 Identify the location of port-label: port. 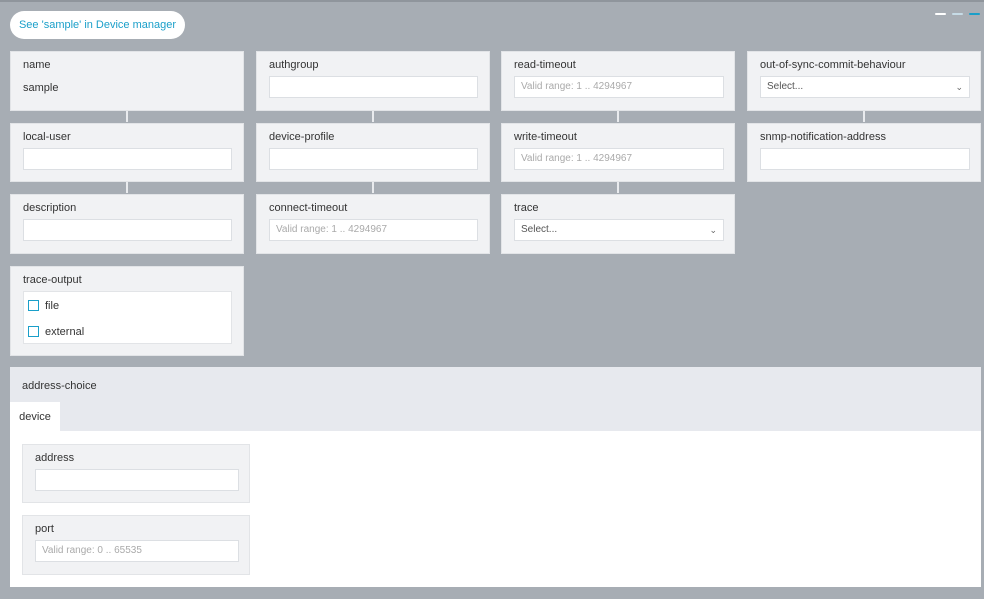
(44, 529).